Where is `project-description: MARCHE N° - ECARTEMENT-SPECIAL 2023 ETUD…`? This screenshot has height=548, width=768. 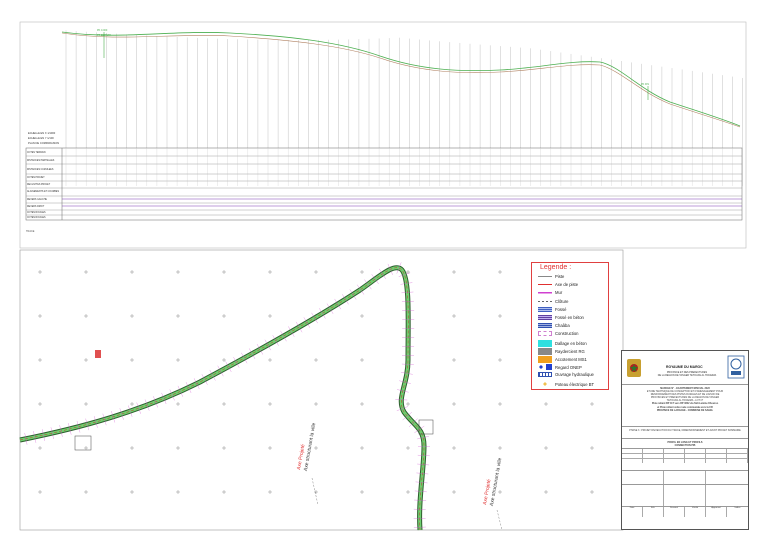
project-description: MARCHE N° - ECARTEMENT-SPECIAL 2023 ETUD… is located at coordinates (685, 406).